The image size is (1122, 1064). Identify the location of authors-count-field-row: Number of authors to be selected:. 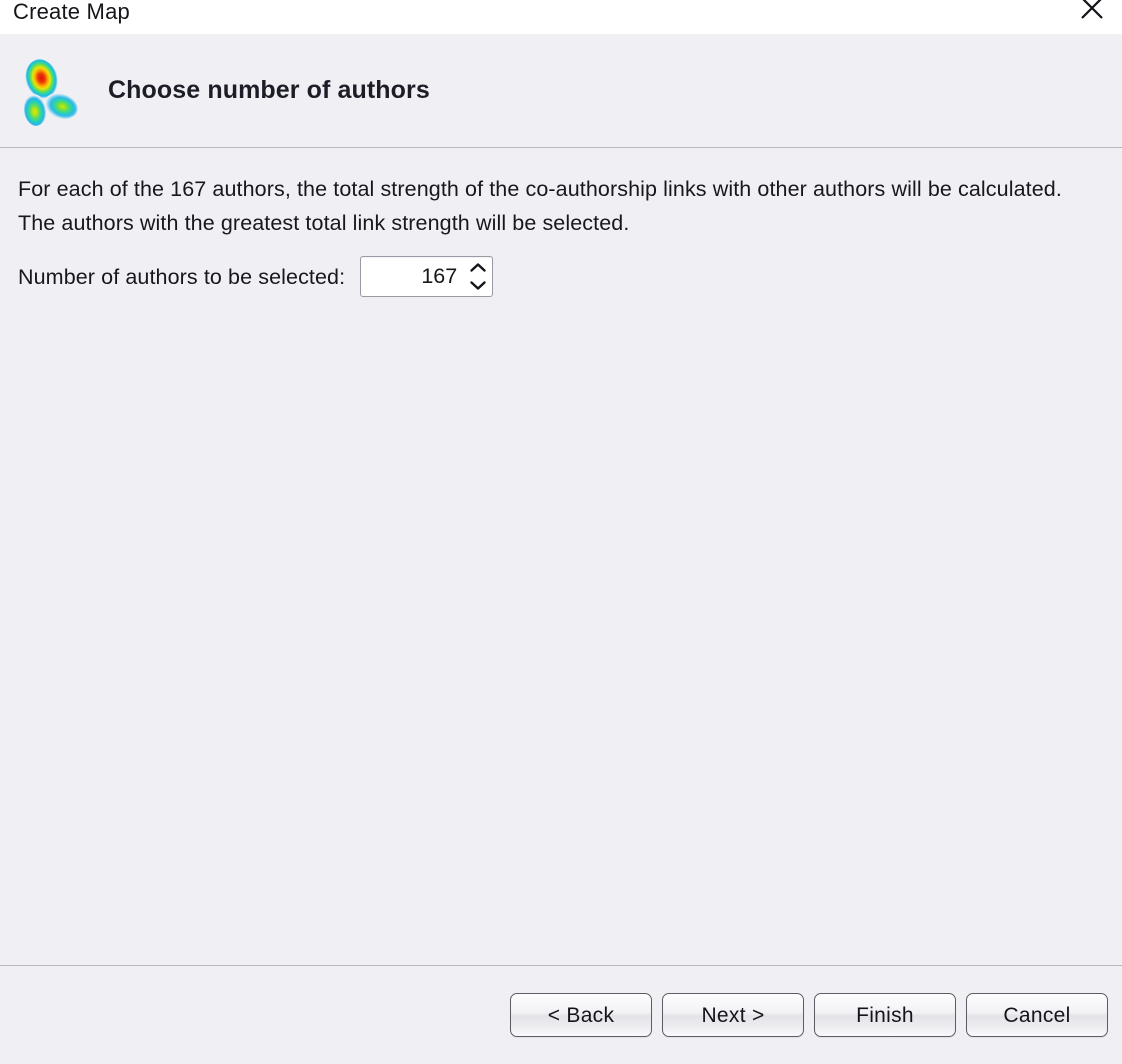
(561, 276).